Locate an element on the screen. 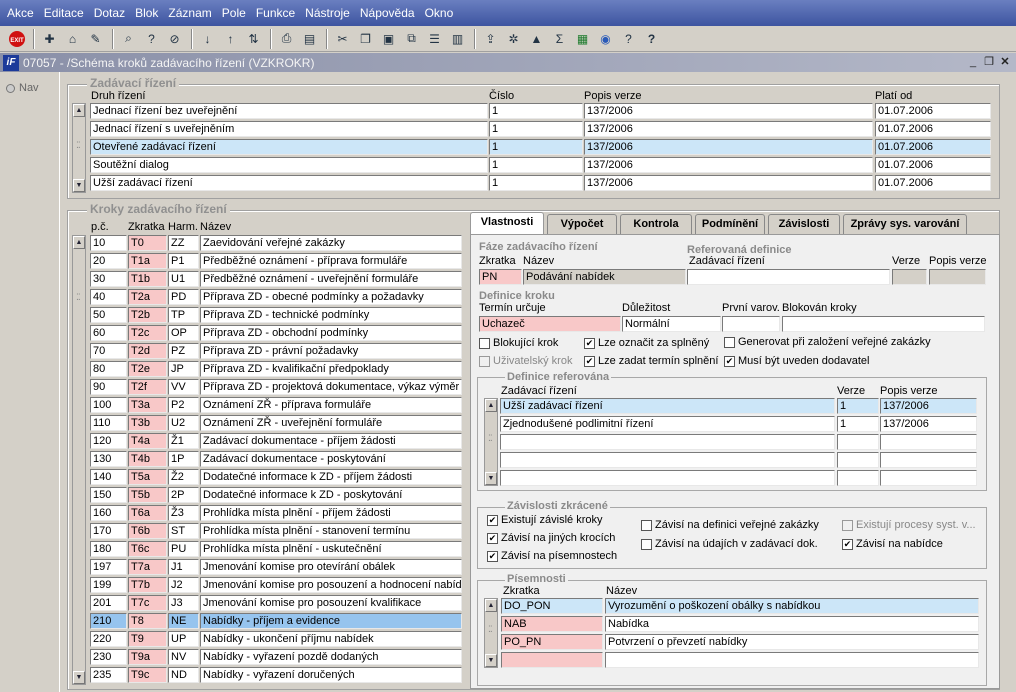 The image size is (1016, 692). pis-scrollbar: ▲ ⁚⁚ ▼ is located at coordinates (491, 633).